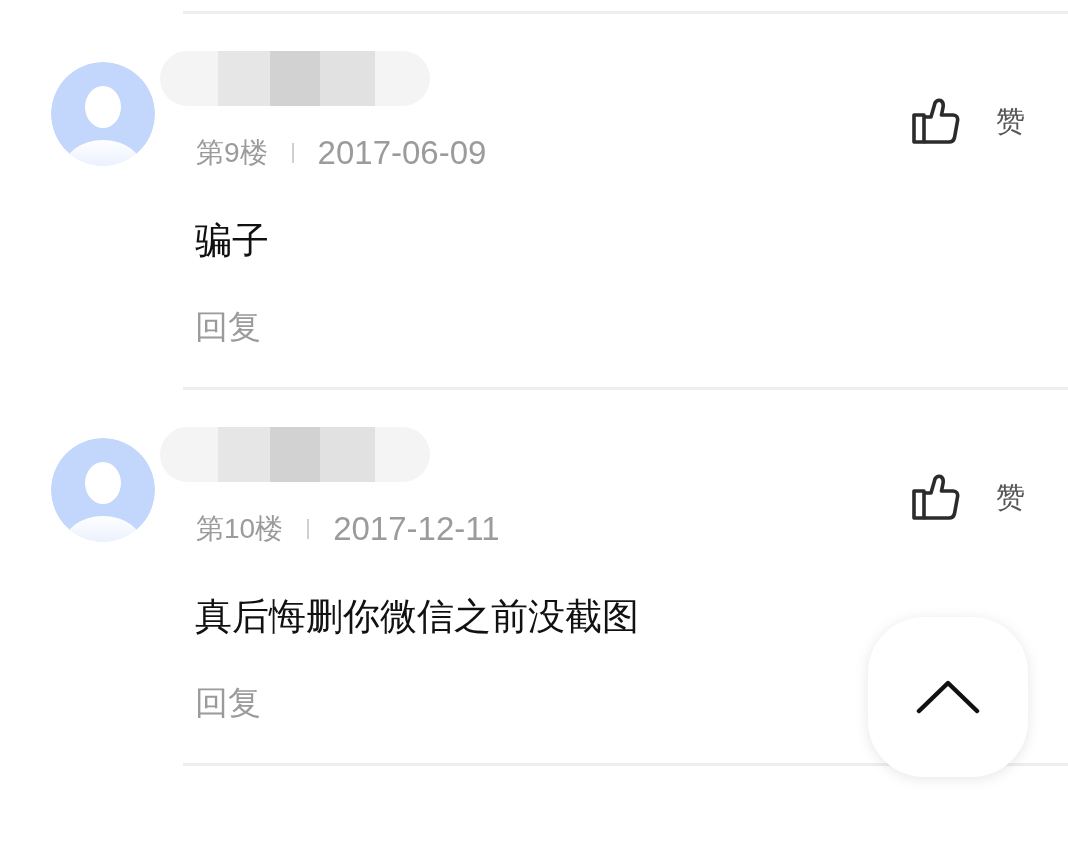 This screenshot has height=858, width=1068. I want to click on comment-date: 2017-06-09, so click(402, 153).